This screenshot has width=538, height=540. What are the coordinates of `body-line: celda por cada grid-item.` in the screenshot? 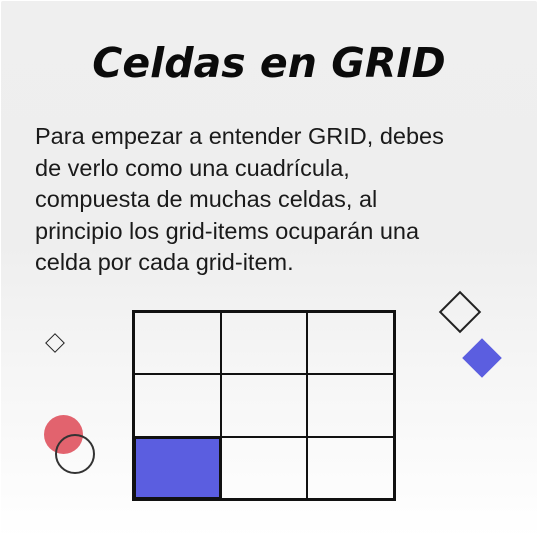 It's located at (164, 262).